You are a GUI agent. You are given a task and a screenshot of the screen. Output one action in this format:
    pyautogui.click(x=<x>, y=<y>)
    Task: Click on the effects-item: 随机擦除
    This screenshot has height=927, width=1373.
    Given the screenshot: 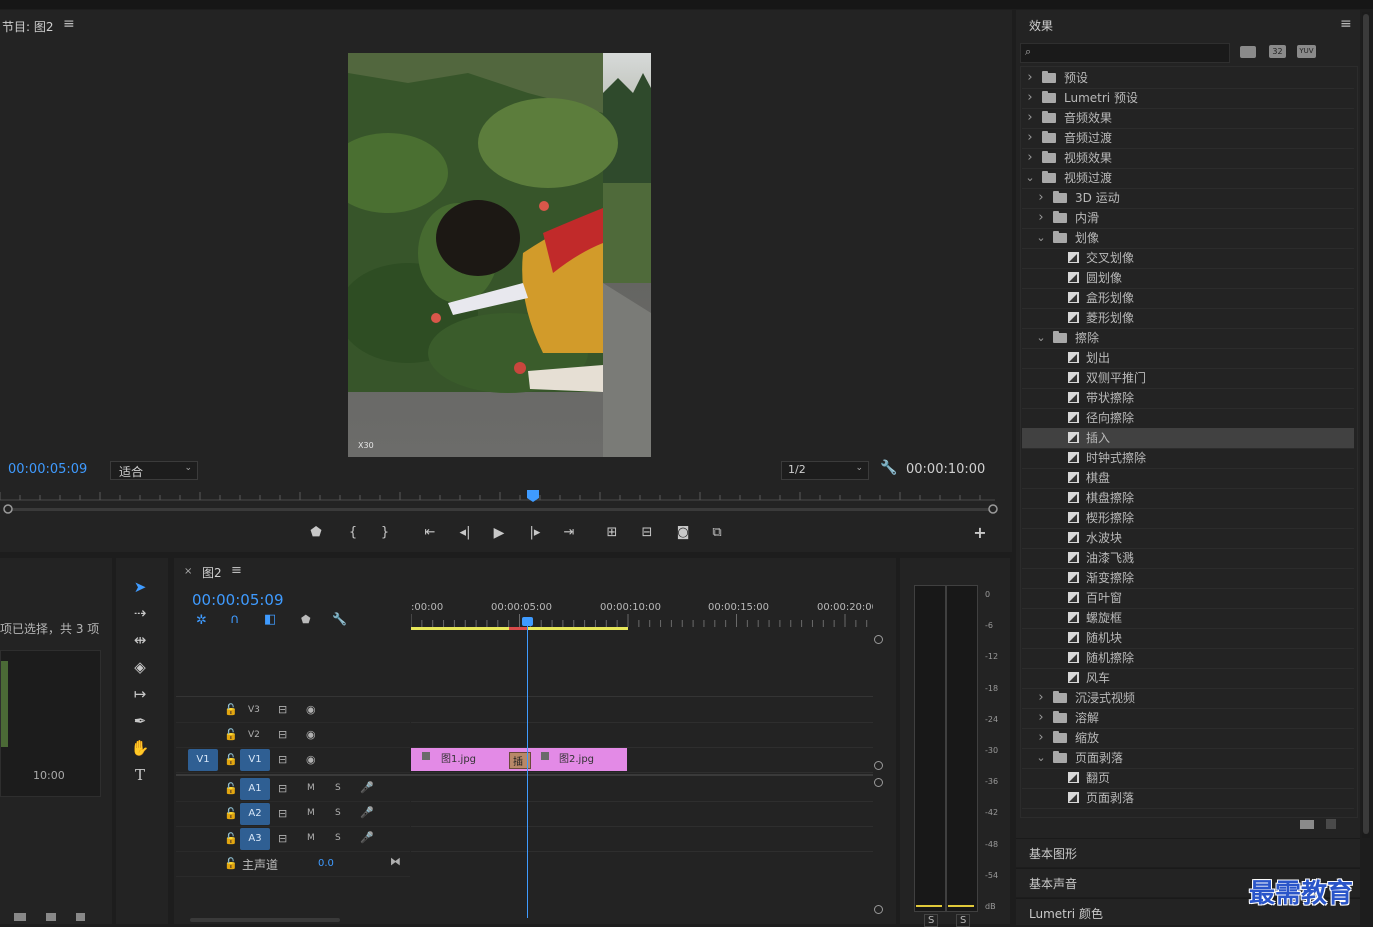 What is the action you would take?
    pyautogui.click(x=1188, y=658)
    